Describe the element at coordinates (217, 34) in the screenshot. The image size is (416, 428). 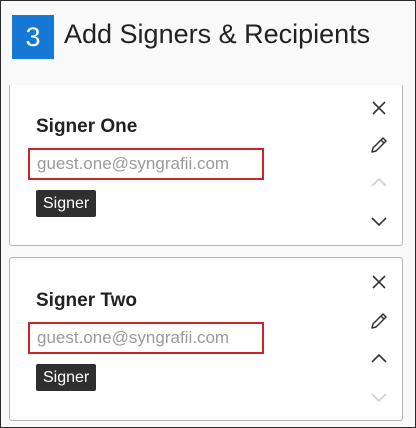
I see `page-title: Add Signers & Recipients` at that location.